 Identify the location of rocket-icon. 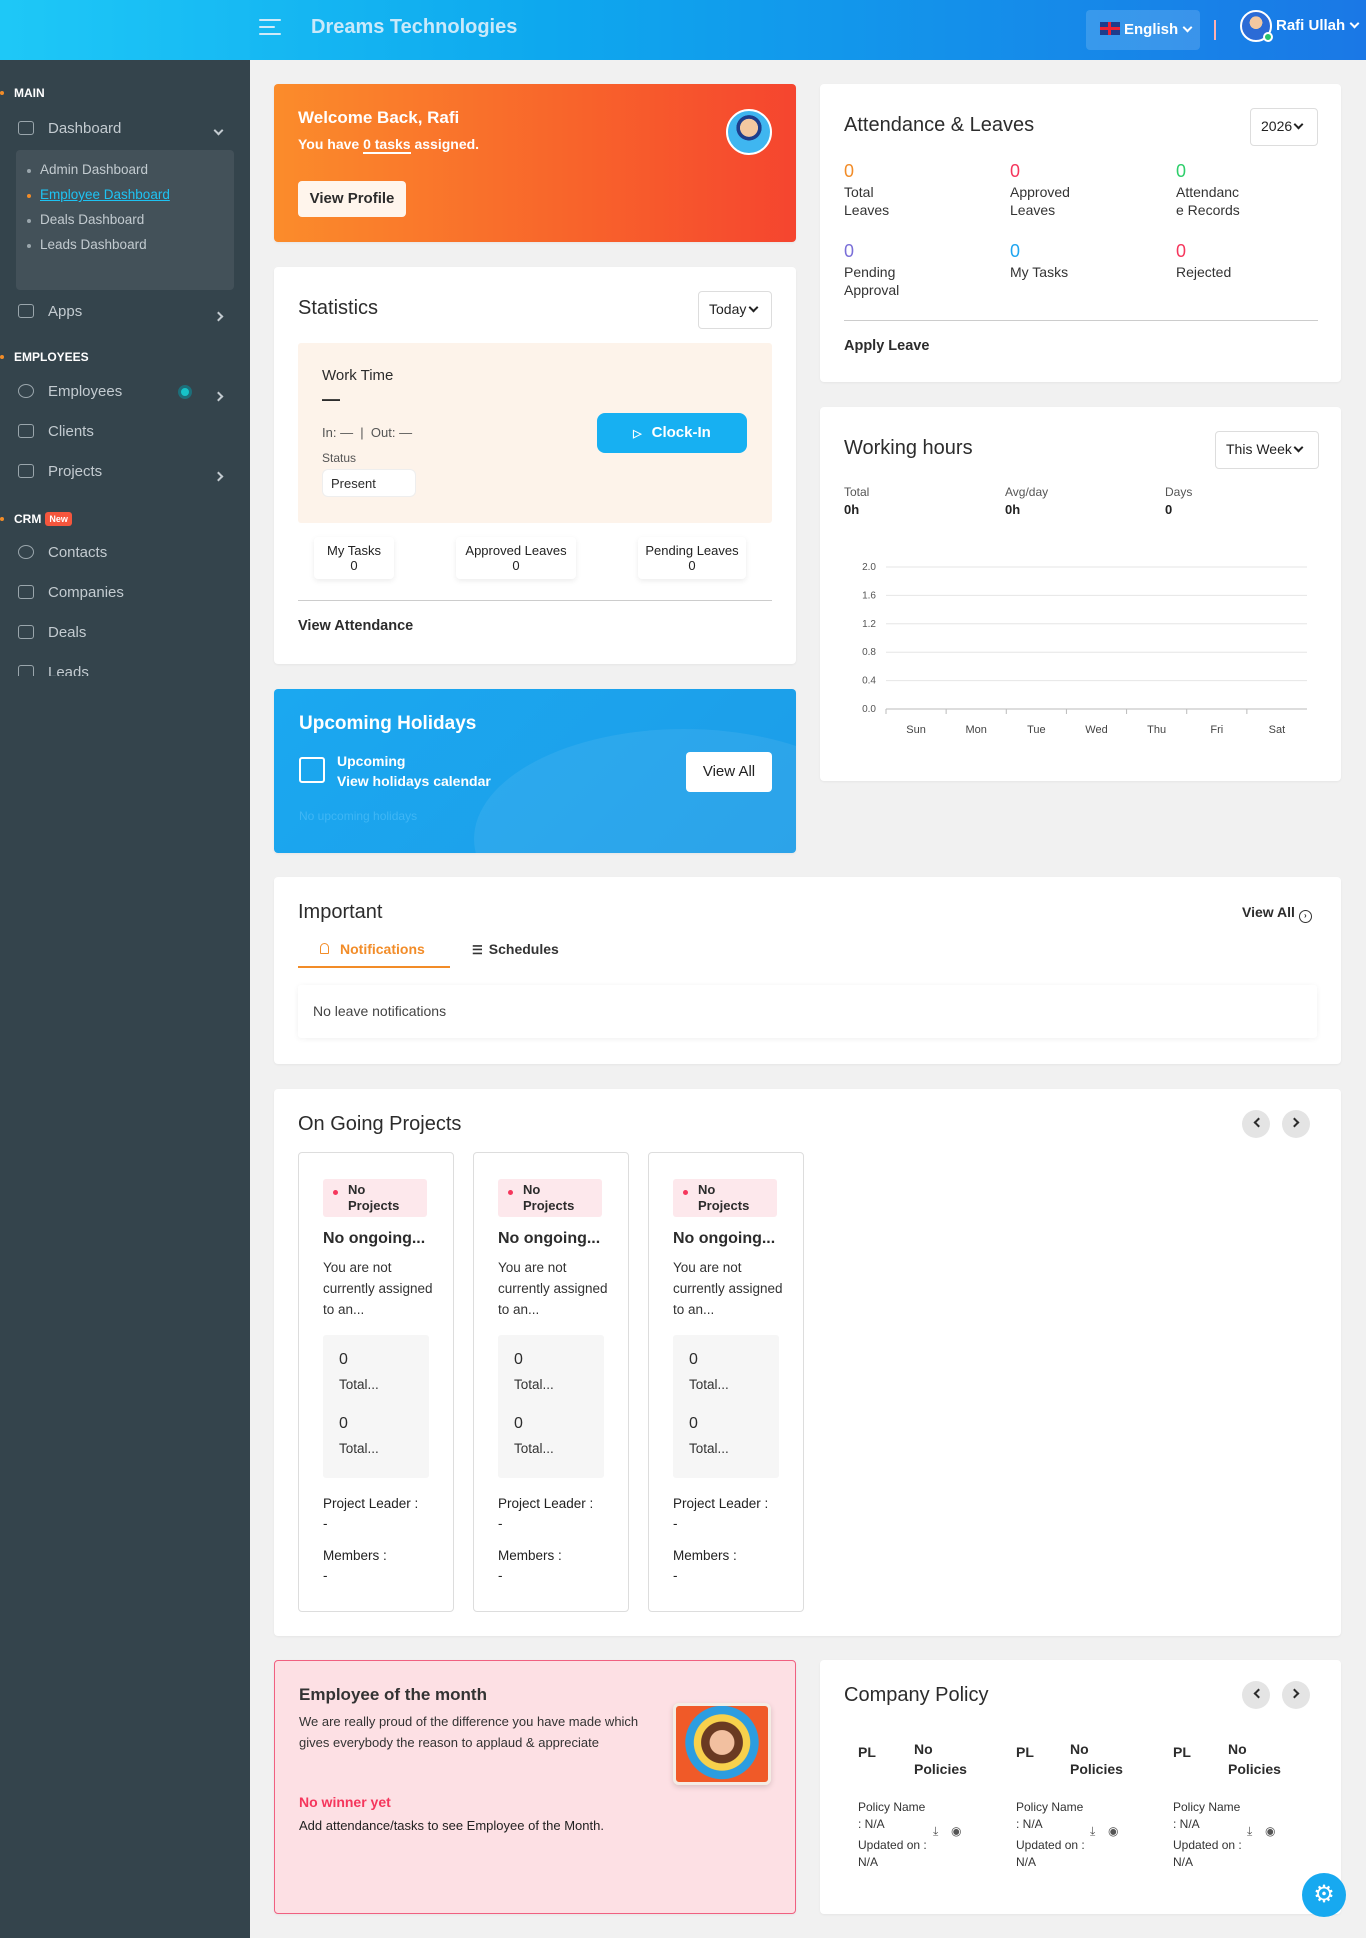
(26, 471).